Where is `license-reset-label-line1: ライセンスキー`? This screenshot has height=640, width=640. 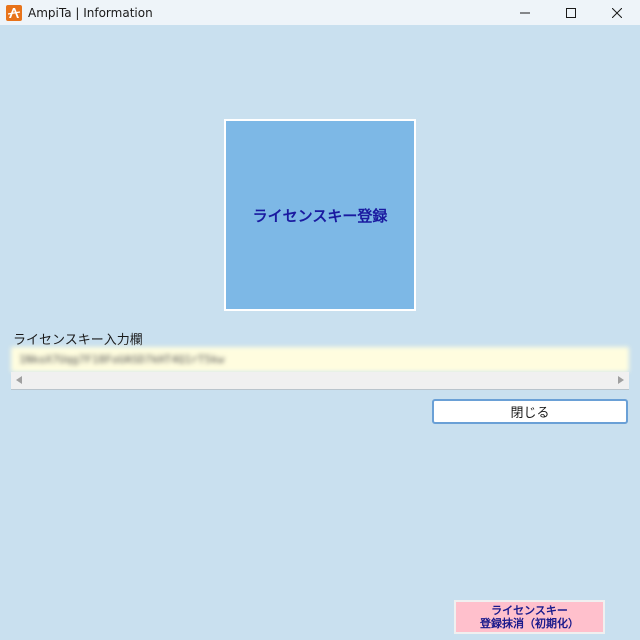
license-reset-label-line1: ライセンスキー is located at coordinates (529, 610).